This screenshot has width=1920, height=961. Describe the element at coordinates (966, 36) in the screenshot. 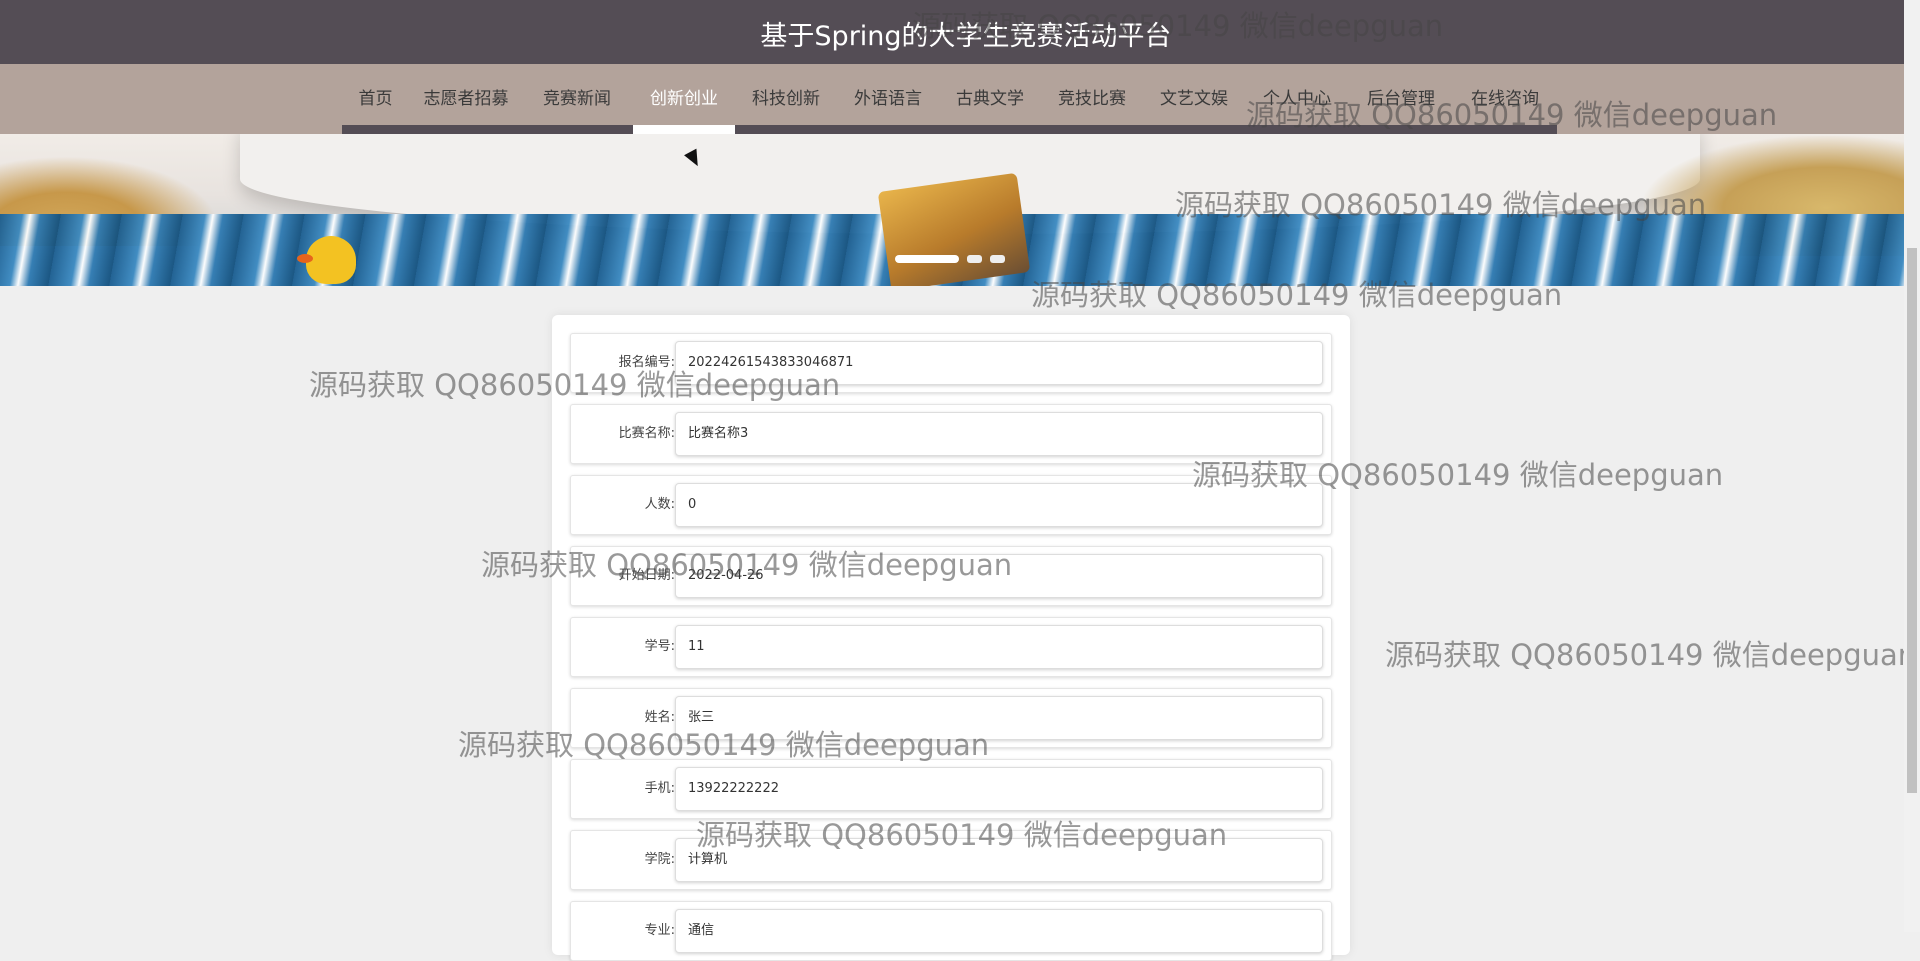

I see `site-title: 基于Spring的大学生竞赛活动平台` at that location.